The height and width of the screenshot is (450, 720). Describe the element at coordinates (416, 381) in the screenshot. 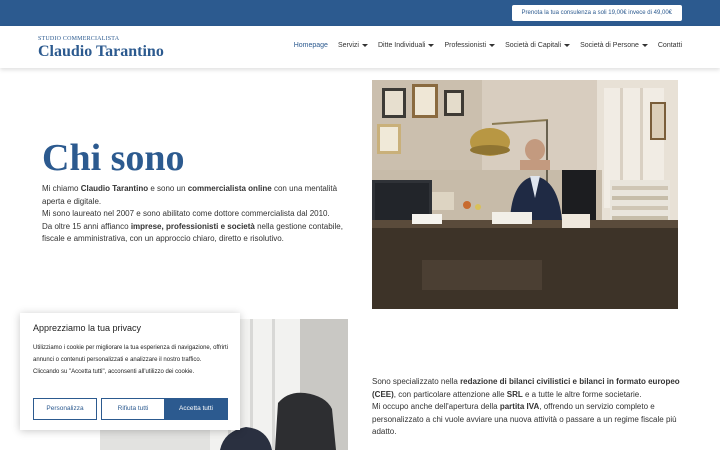

I see `services-text-run: Sono specializzato nella` at that location.